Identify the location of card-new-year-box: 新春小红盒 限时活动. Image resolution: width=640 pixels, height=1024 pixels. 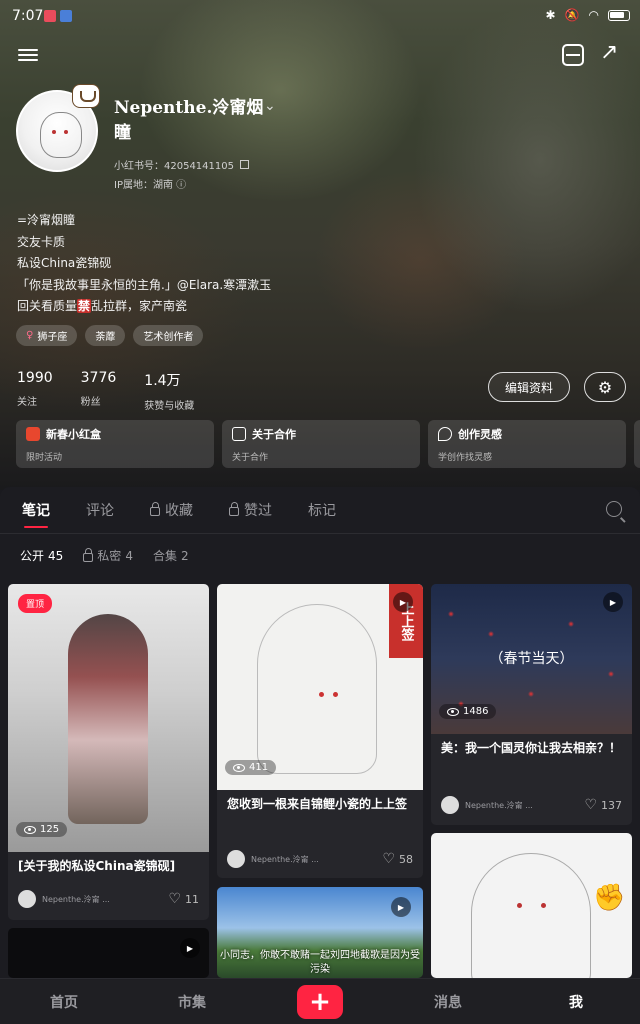
(115, 444).